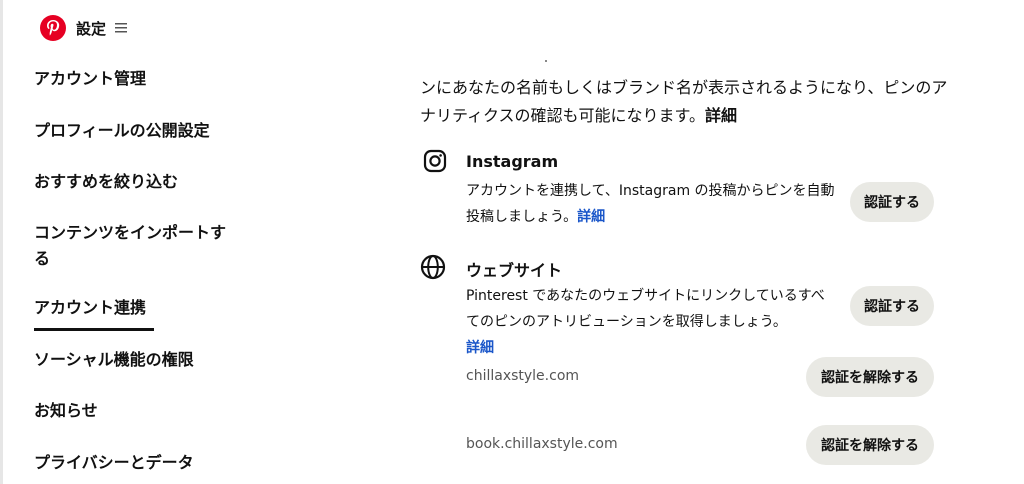 The width and height of the screenshot is (1024, 484). I want to click on website-claim-button: 認証する, so click(892, 306).